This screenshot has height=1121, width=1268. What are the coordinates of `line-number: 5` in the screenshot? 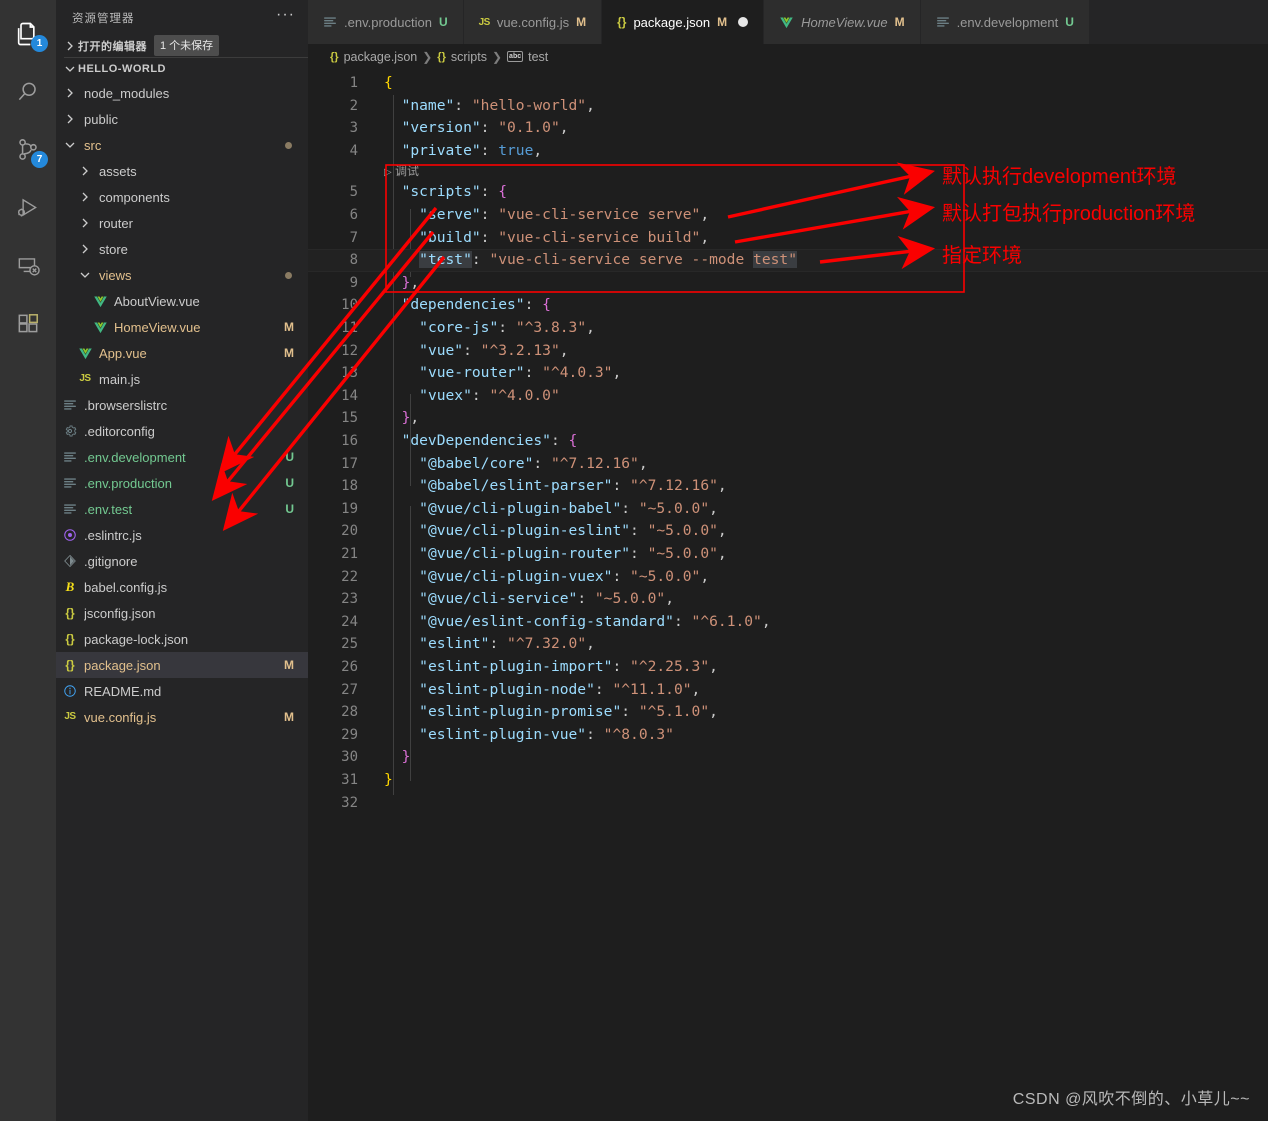 It's located at (353, 192).